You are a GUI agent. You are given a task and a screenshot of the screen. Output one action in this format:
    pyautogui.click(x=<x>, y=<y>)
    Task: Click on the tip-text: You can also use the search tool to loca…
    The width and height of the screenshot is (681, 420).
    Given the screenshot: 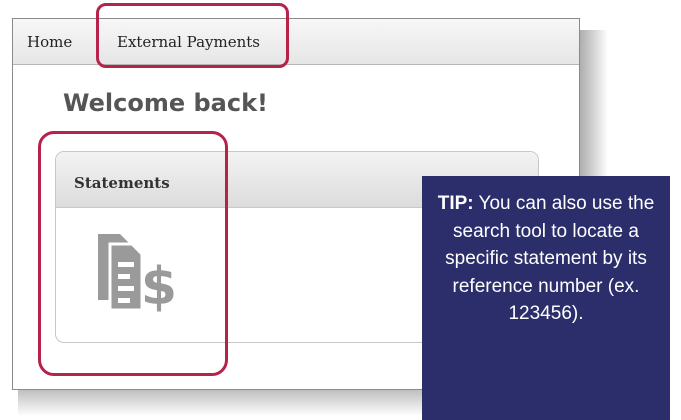 What is the action you would take?
    pyautogui.click(x=550, y=258)
    